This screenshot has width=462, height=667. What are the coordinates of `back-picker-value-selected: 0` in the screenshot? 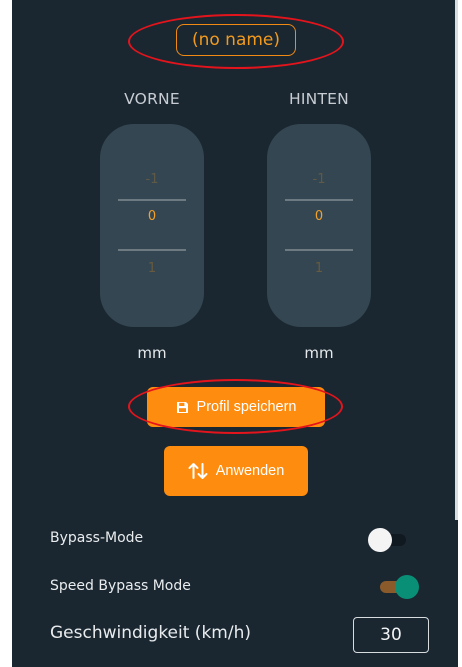 It's located at (319, 216).